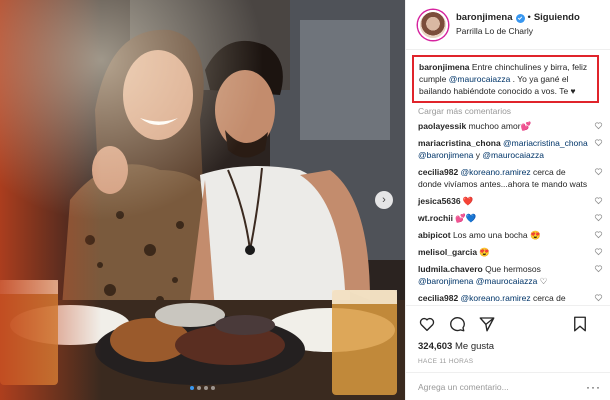 The height and width of the screenshot is (400, 610). Describe the element at coordinates (484, 252) in the screenshot. I see `comment-text: 😍` at that location.